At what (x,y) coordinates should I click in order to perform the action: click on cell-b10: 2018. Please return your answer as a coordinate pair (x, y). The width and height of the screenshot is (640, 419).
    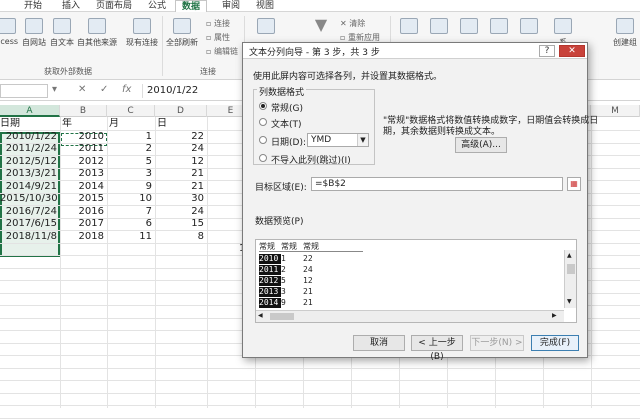
    Looking at the image, I should click on (83, 237).